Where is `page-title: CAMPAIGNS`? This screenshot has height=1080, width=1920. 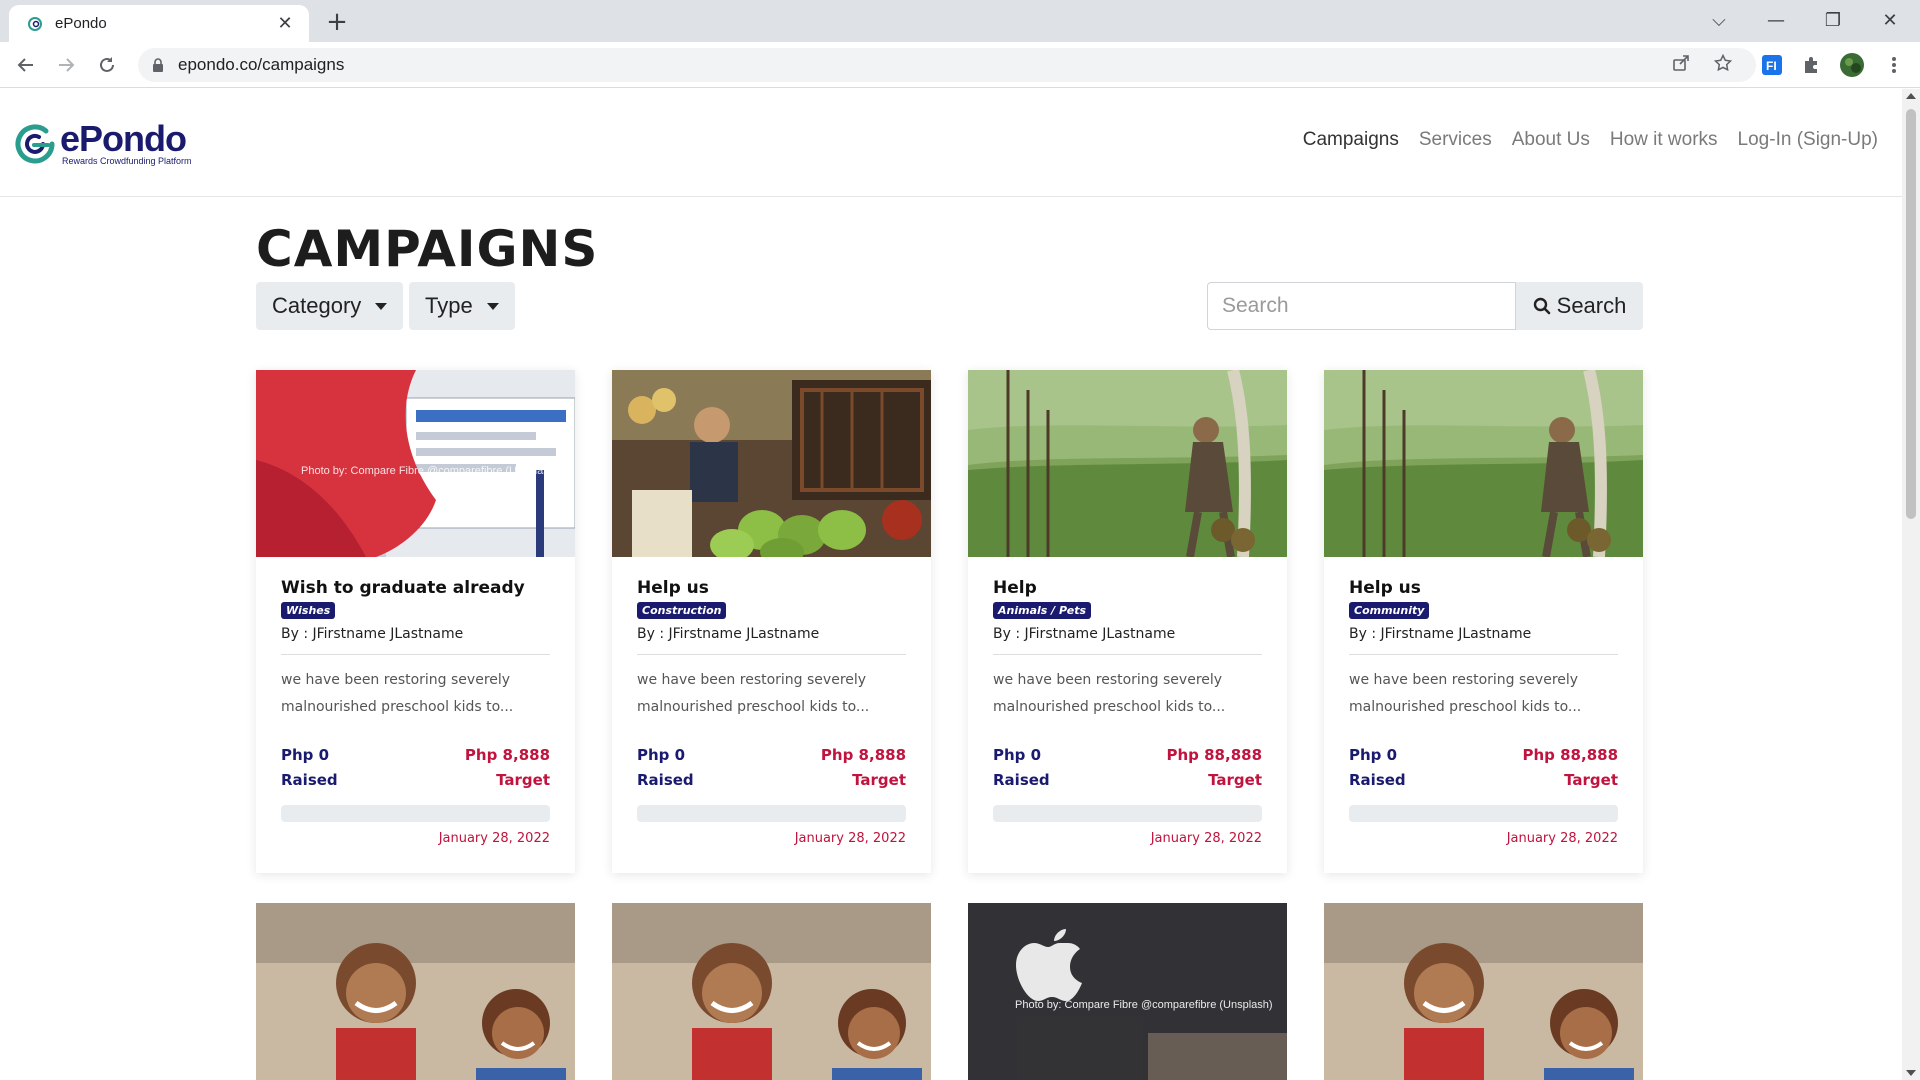
page-title: CAMPAIGNS is located at coordinates (427, 249).